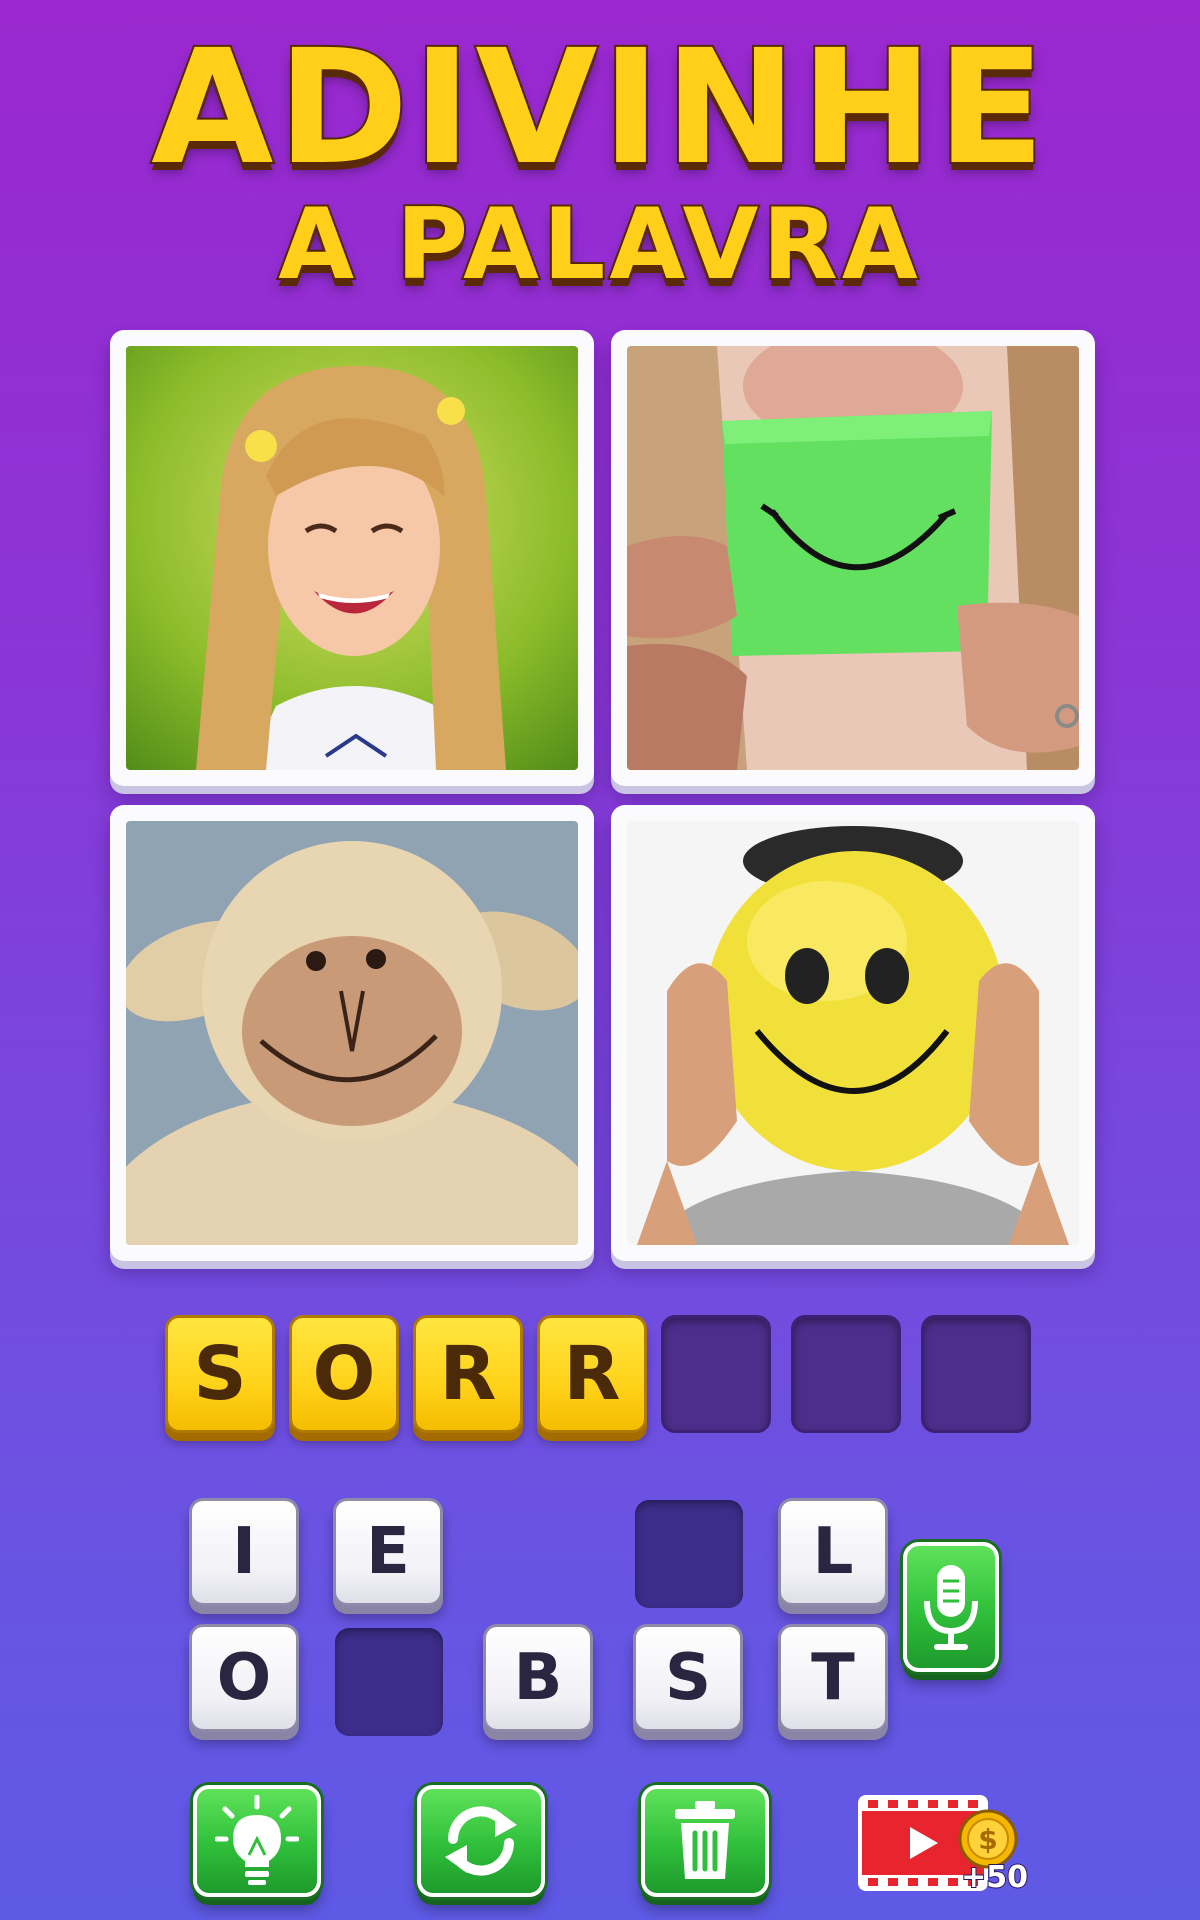  What do you see at coordinates (599, 108) in the screenshot?
I see `game-title-line-1: ADIVINHE` at bounding box center [599, 108].